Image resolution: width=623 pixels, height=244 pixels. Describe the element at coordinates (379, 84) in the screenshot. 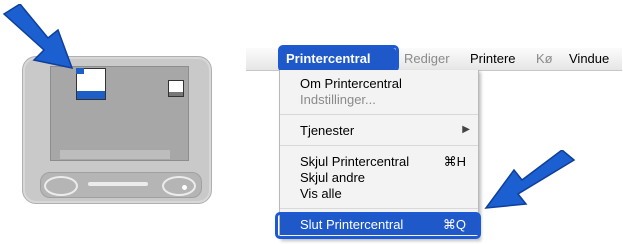

I see `menu-item-about: Om Printercentral` at that location.